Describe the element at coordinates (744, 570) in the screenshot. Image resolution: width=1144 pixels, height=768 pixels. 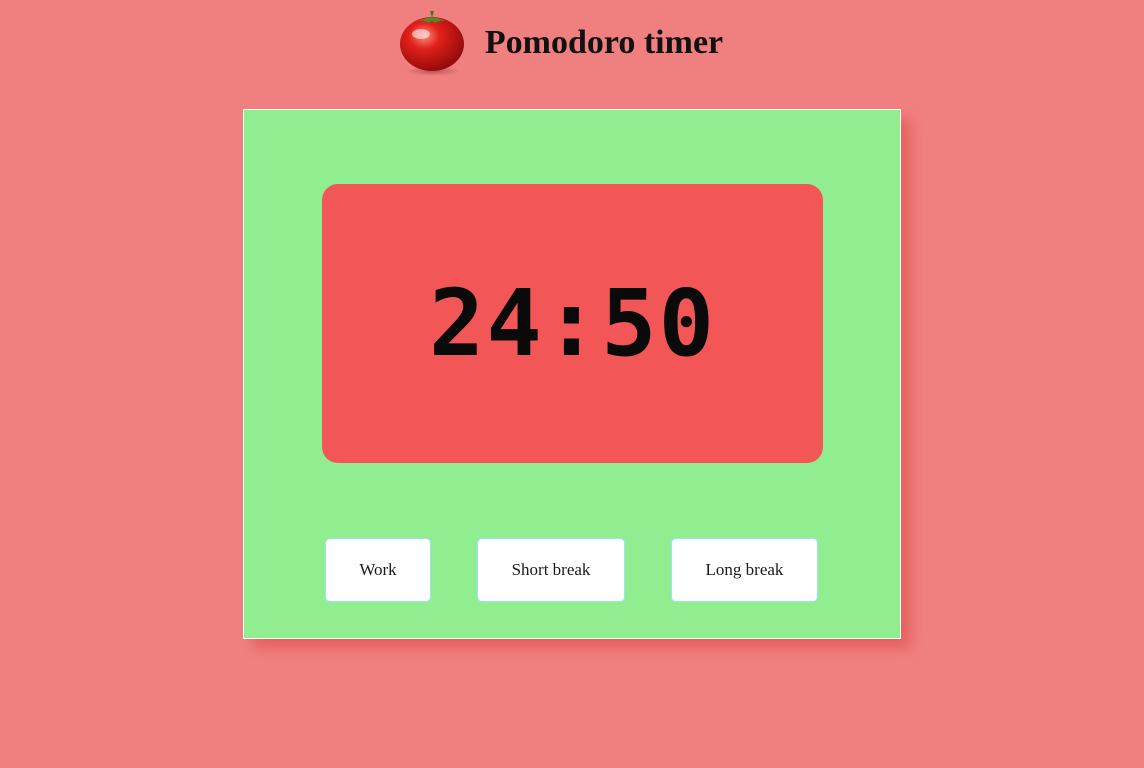
I see `long-break-button: Long break` at that location.